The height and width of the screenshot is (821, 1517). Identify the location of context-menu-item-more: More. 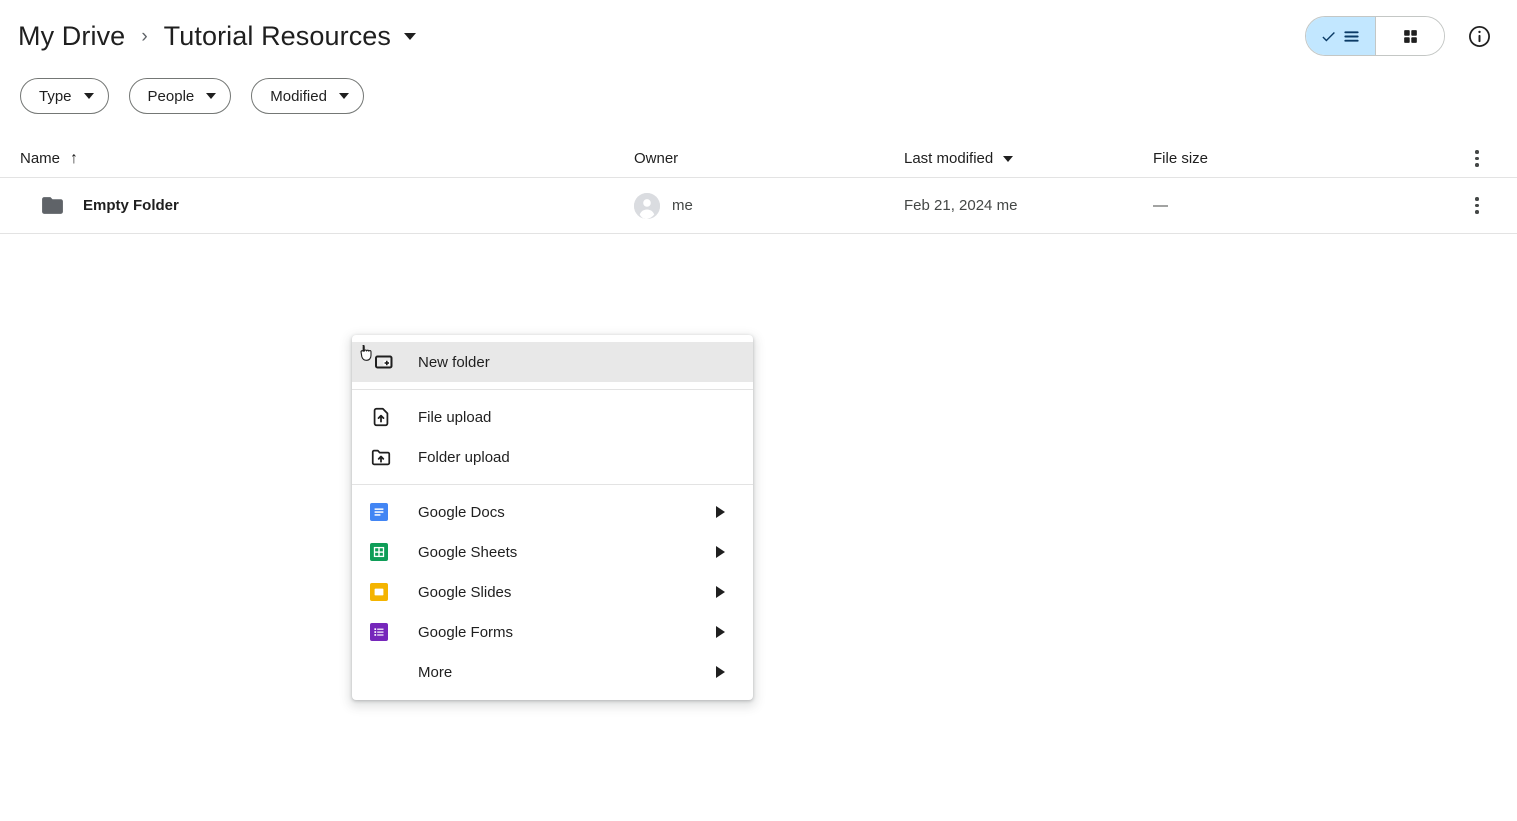
(552, 672).